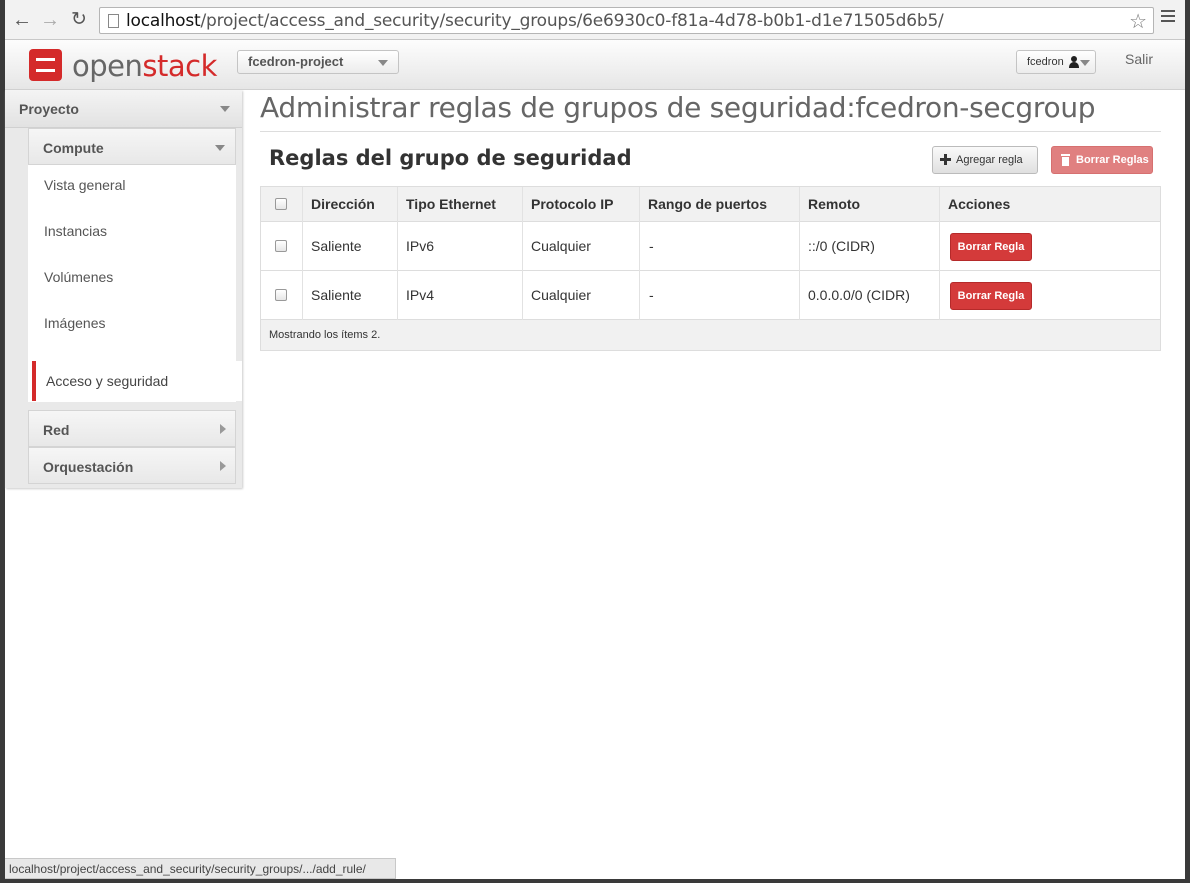 Image resolution: width=1190 pixels, height=883 pixels. Describe the element at coordinates (710, 131) in the screenshot. I see `divider` at that location.